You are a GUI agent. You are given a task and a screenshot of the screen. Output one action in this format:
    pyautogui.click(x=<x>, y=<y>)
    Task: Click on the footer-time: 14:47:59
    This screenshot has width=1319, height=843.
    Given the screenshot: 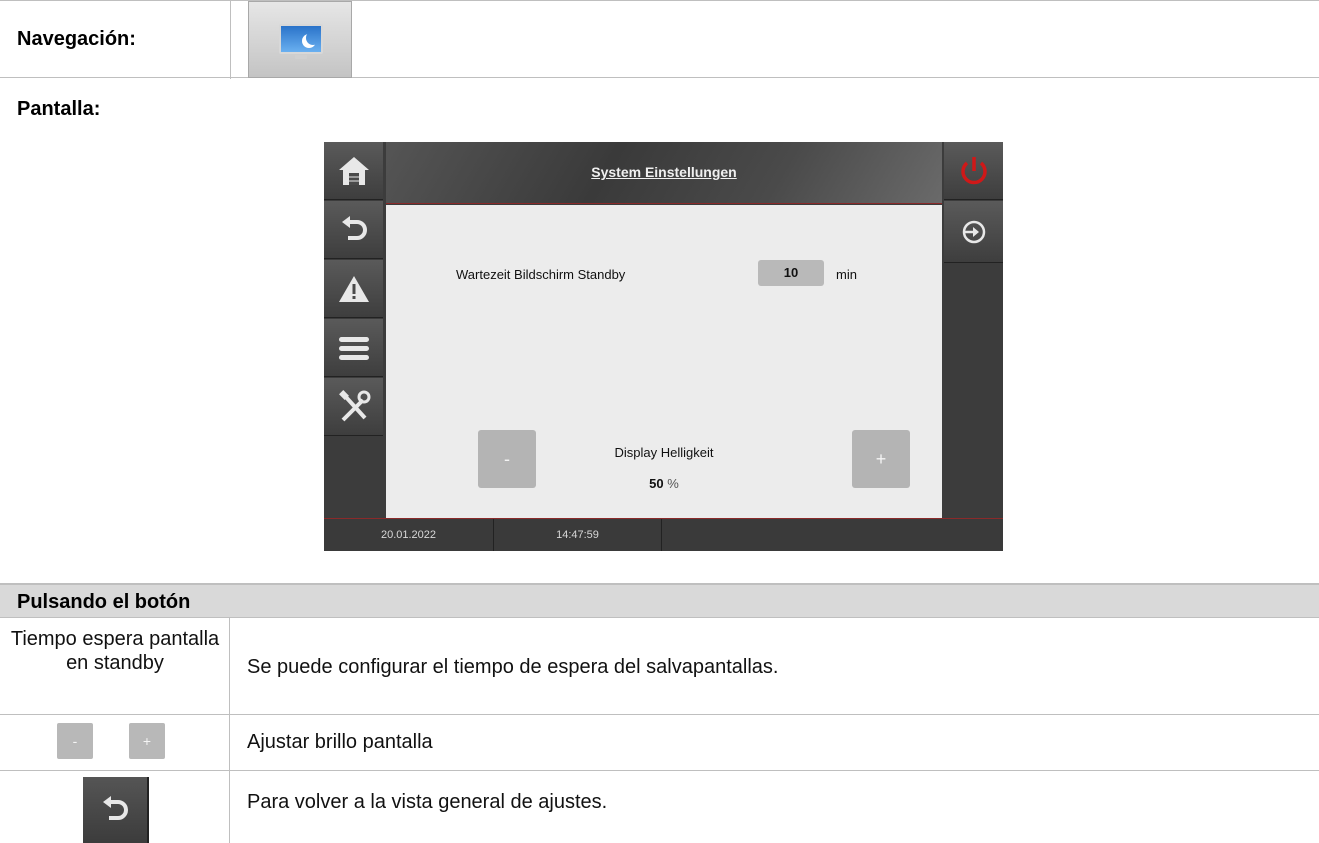 What is the action you would take?
    pyautogui.click(x=578, y=535)
    